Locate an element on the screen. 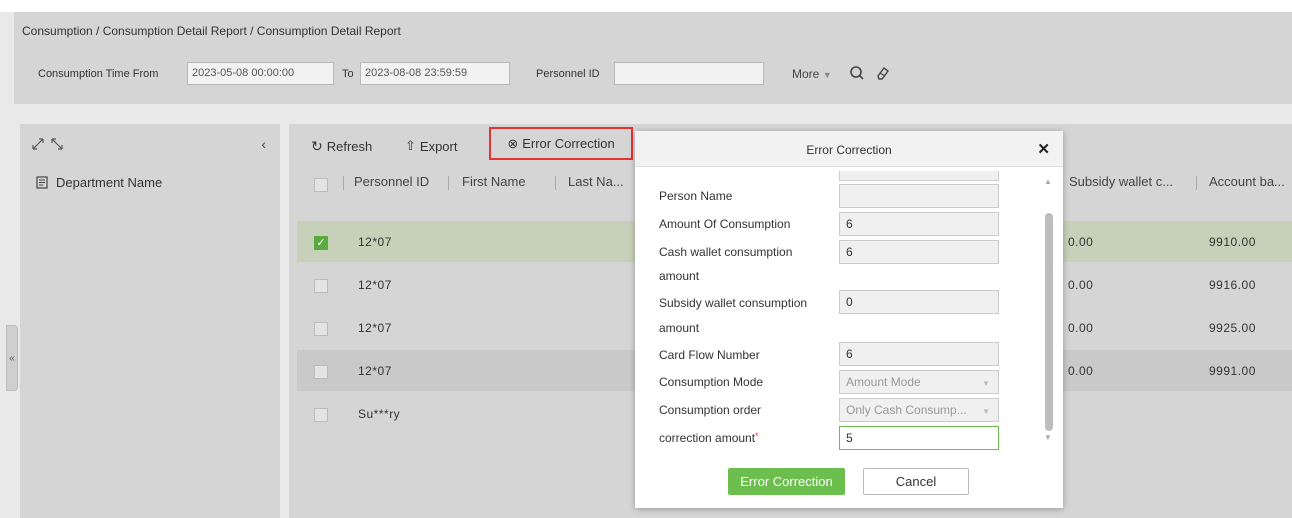 This screenshot has height=518, width=1292. cell-balance: 9925.00 is located at coordinates (1232, 328).